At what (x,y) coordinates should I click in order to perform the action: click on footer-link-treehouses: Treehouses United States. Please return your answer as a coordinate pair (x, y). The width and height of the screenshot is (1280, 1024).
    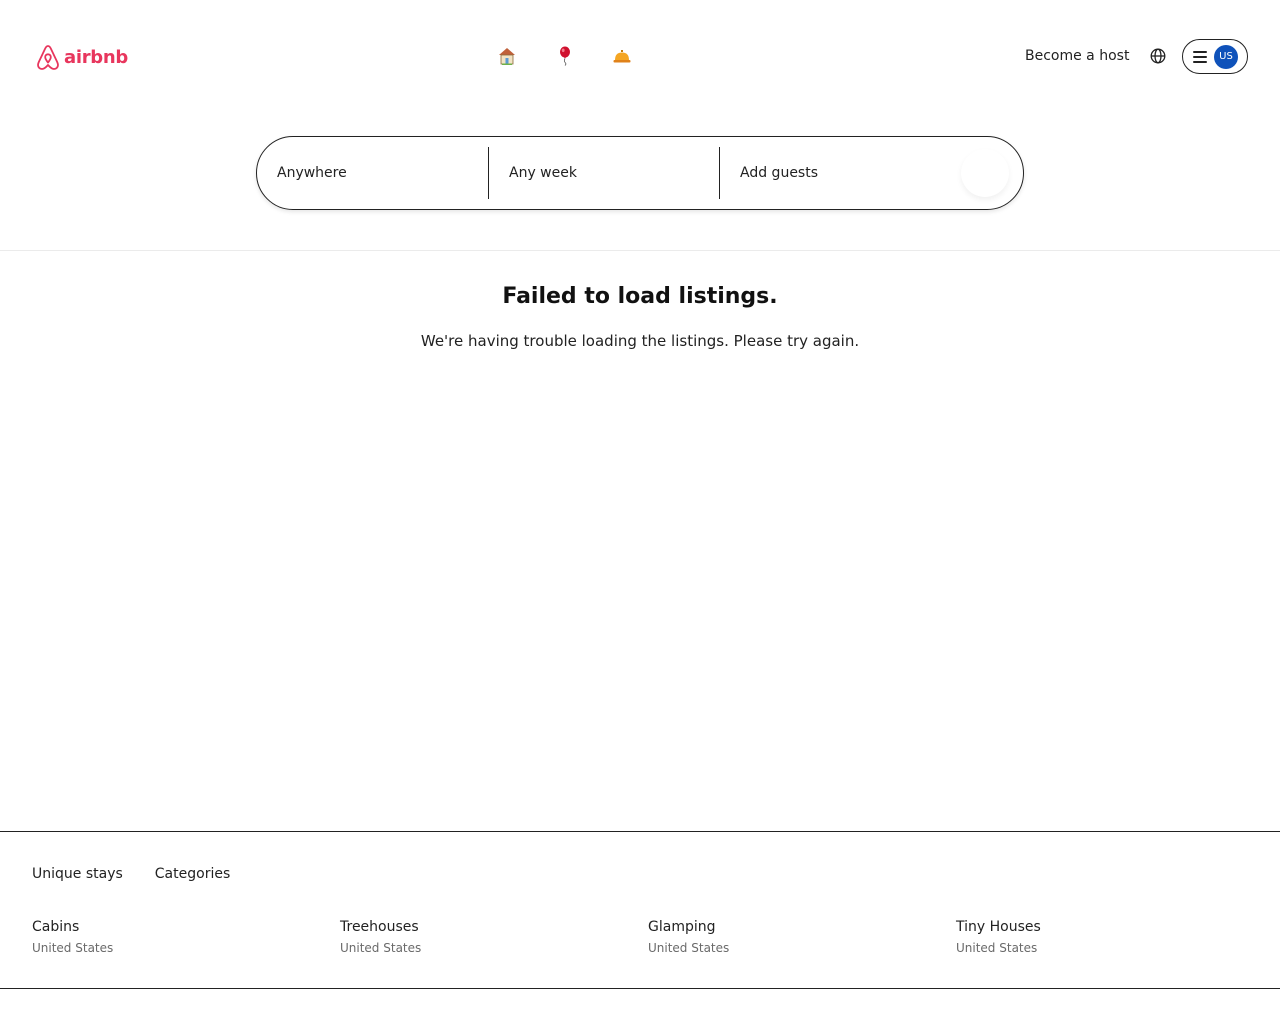
    Looking at the image, I should click on (490, 937).